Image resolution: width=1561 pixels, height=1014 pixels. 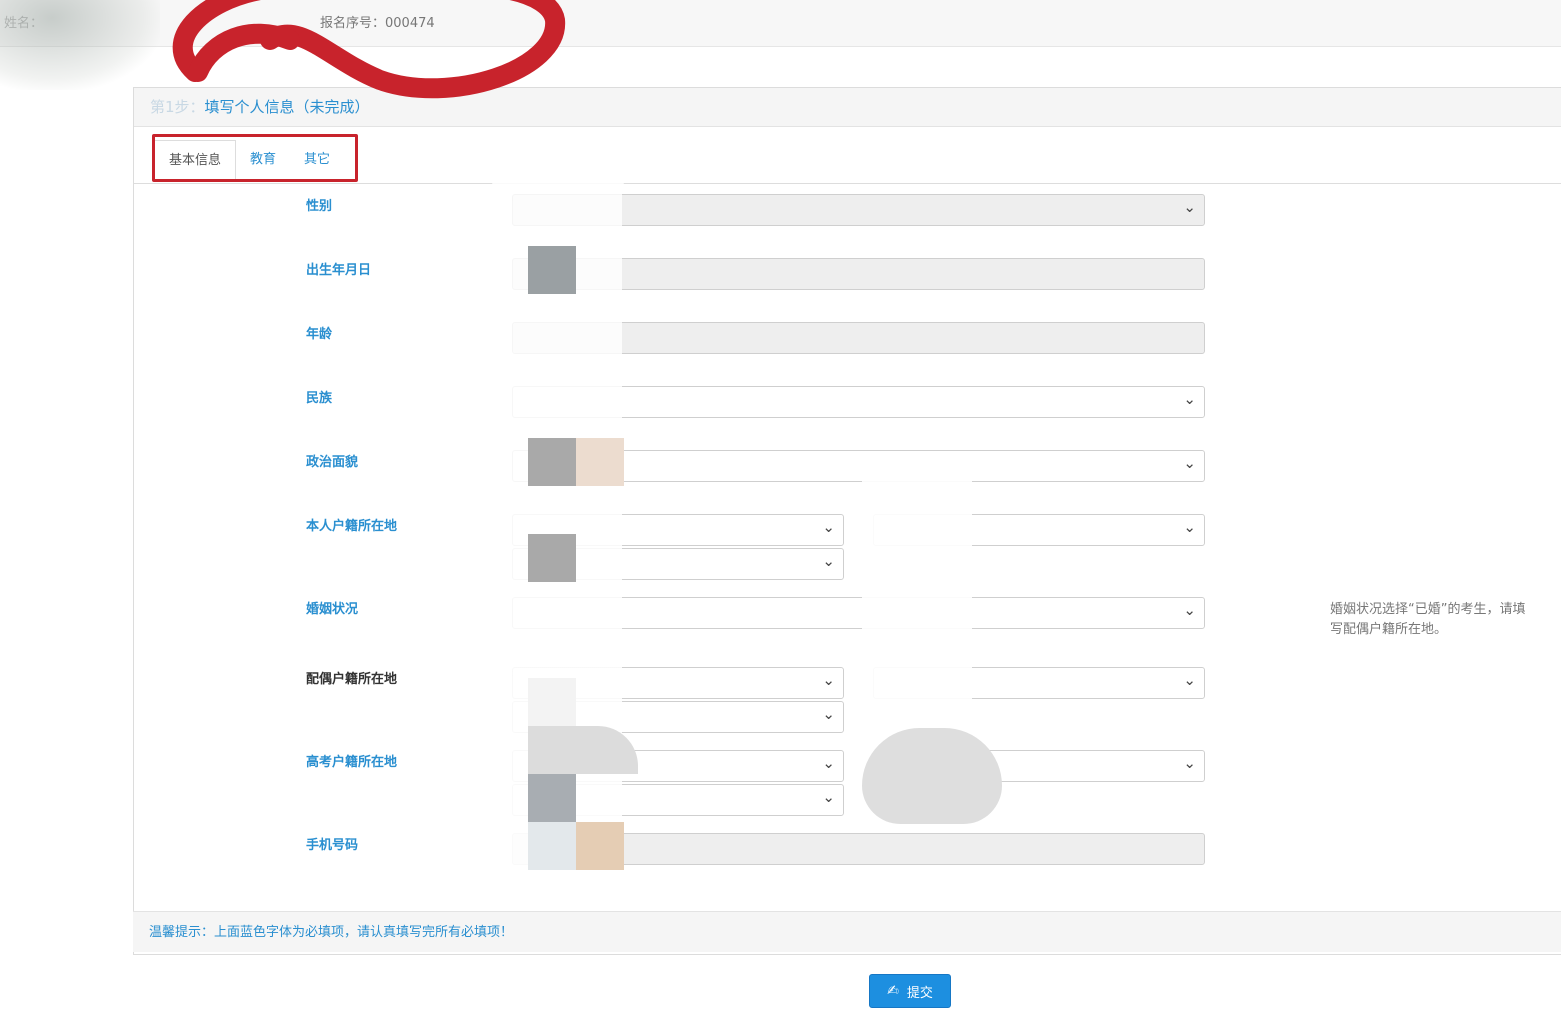 I want to click on label-mobile: 手机号码, so click(x=332, y=845).